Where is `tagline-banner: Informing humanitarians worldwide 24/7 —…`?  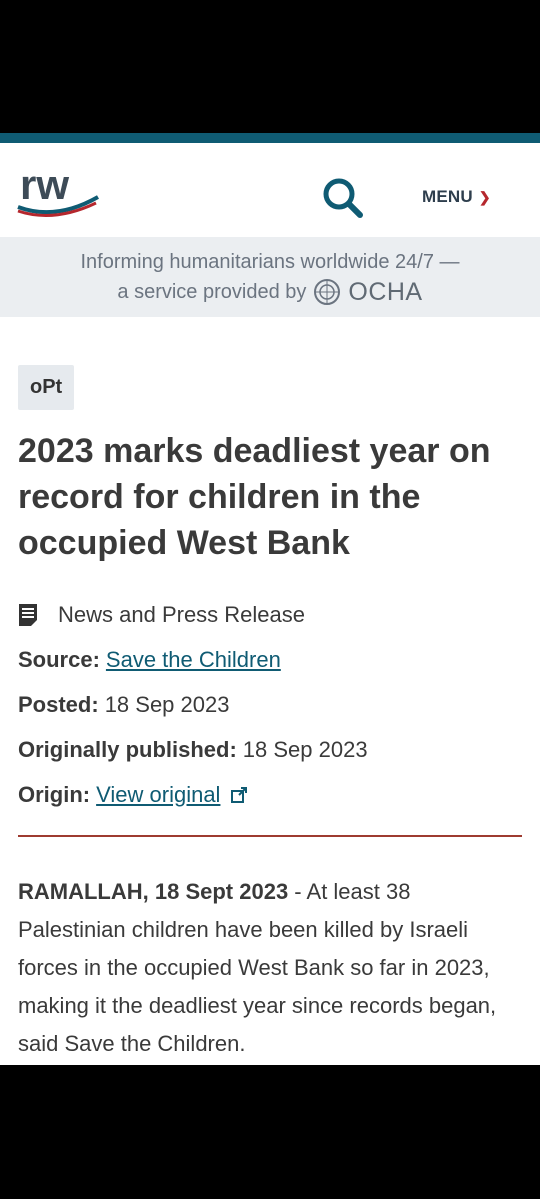
tagline-banner: Informing humanitarians worldwide 24/7 —… is located at coordinates (270, 277).